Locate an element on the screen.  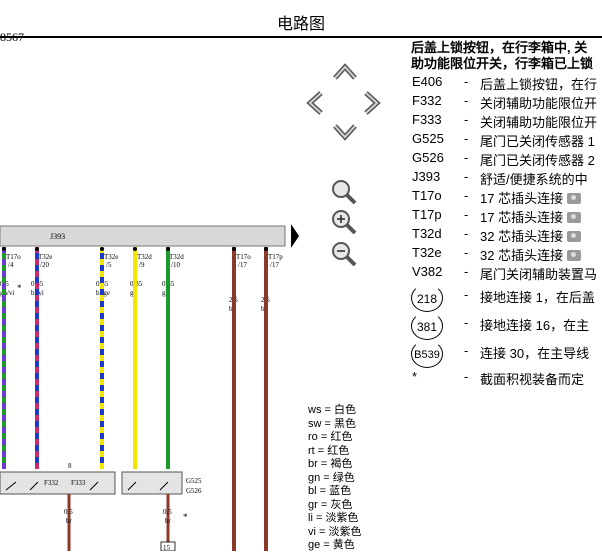
component-code: T32e is located at coordinates (427, 252).